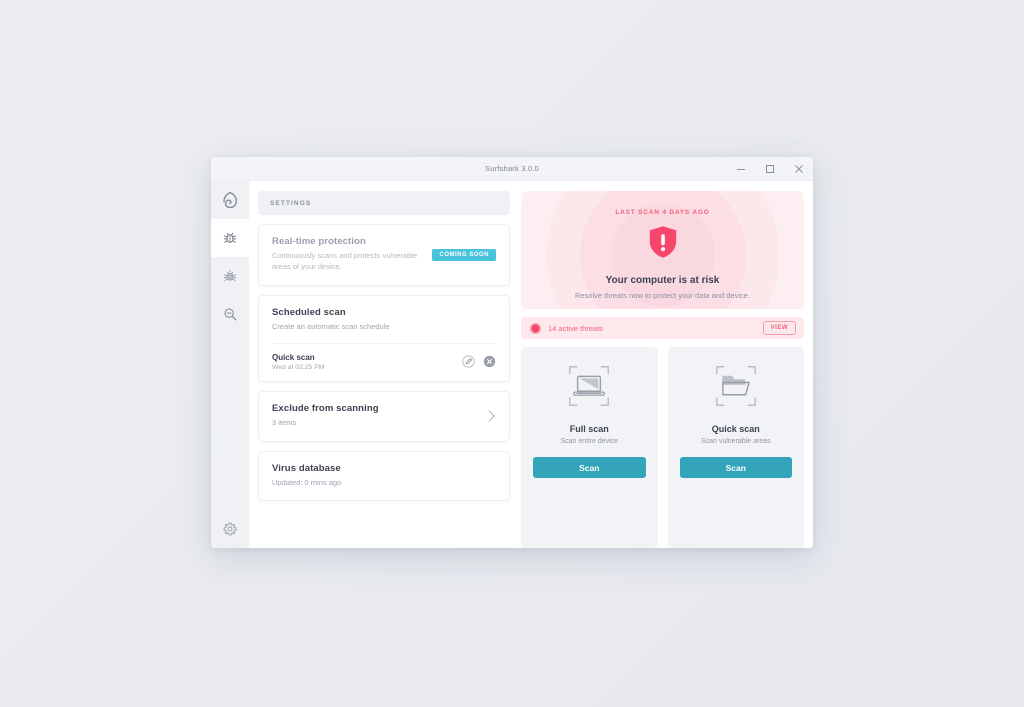 This screenshot has height=707, width=1024. Describe the element at coordinates (589, 441) in the screenshot. I see `full-scan-subtitle: Scan entire device` at that location.